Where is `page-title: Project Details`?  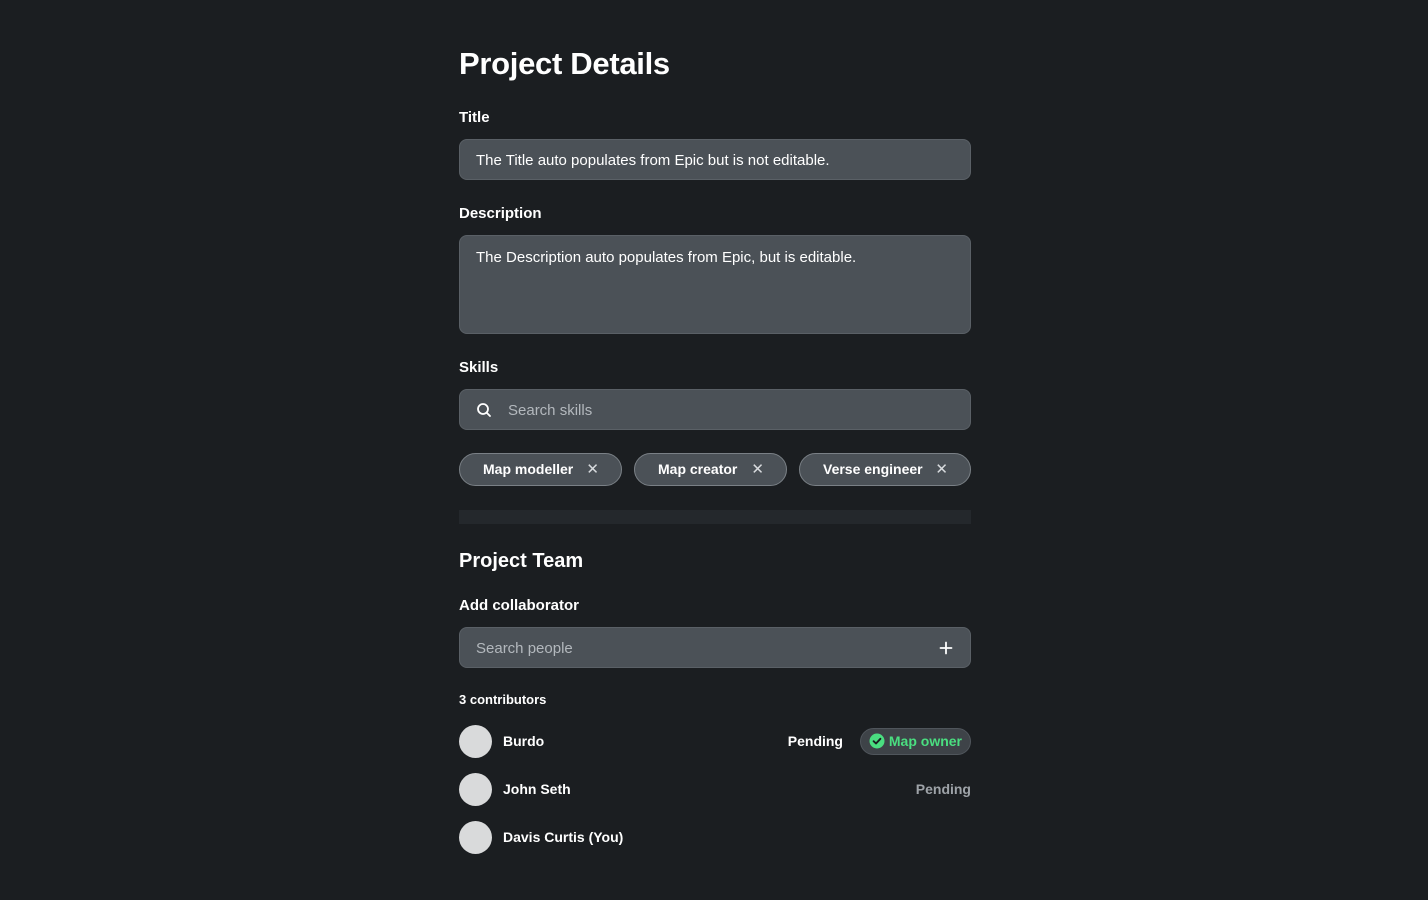
page-title: Project Details is located at coordinates (564, 63).